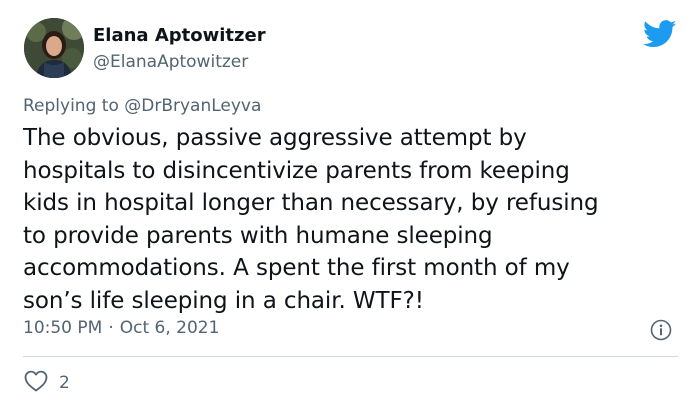 This screenshot has height=410, width=700. I want to click on replying-to-label: Replying to, so click(71, 106).